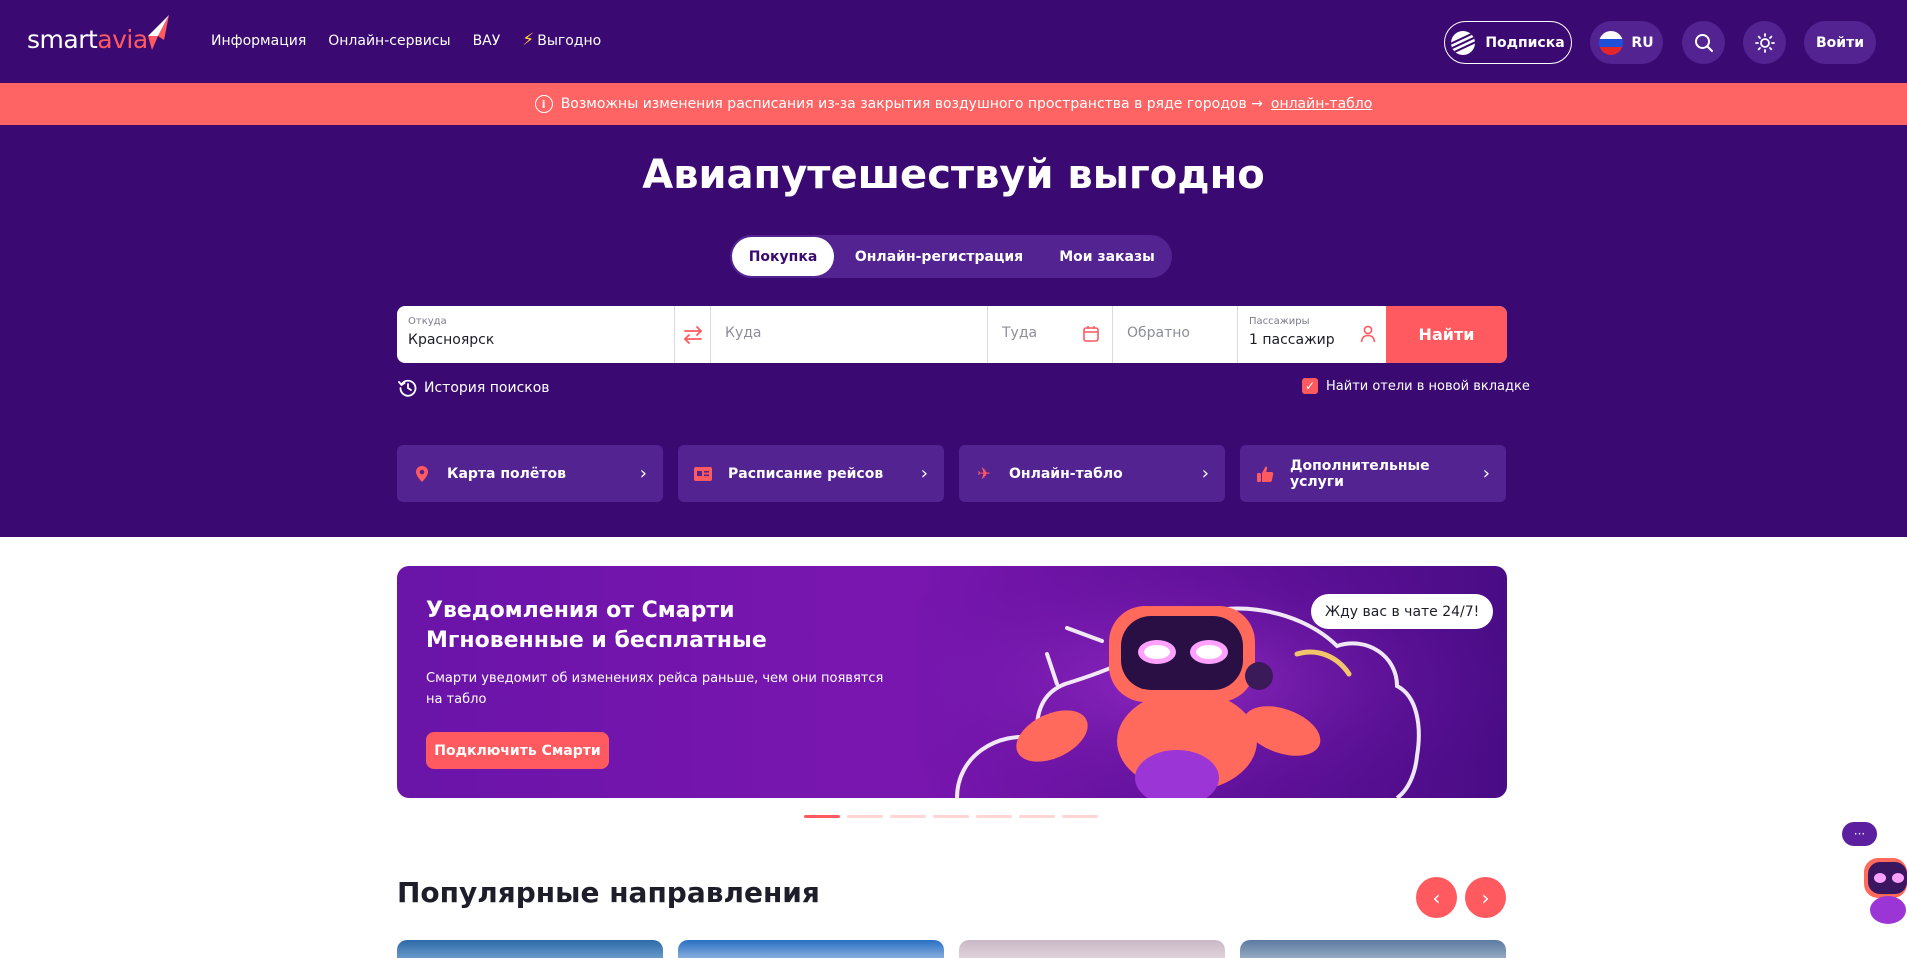 This screenshot has width=1907, height=958. What do you see at coordinates (487, 388) in the screenshot?
I see `search-history-label: История поисков` at bounding box center [487, 388].